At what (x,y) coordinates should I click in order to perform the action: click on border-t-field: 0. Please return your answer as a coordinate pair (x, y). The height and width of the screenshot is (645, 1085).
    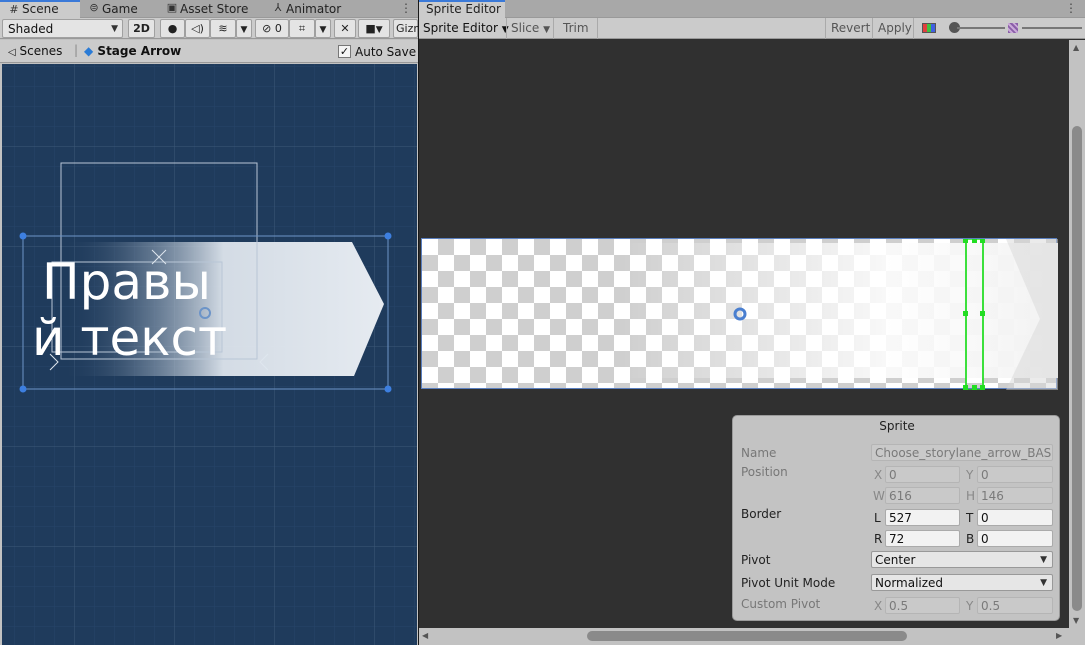
    Looking at the image, I should click on (1015, 517).